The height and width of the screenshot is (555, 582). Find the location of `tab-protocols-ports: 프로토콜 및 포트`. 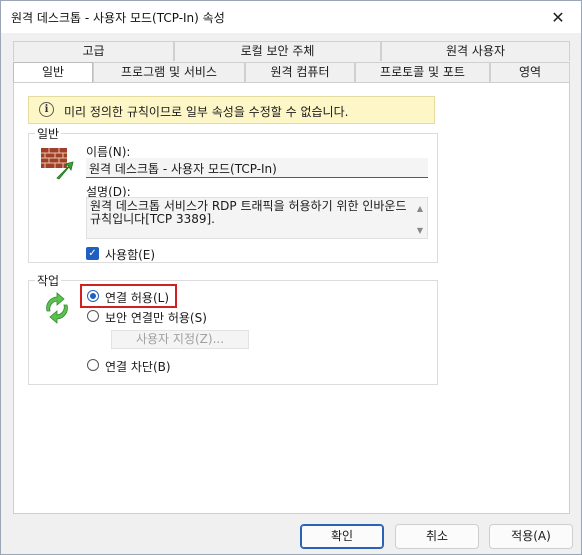

tab-protocols-ports: 프로토콜 및 포트 is located at coordinates (422, 72).